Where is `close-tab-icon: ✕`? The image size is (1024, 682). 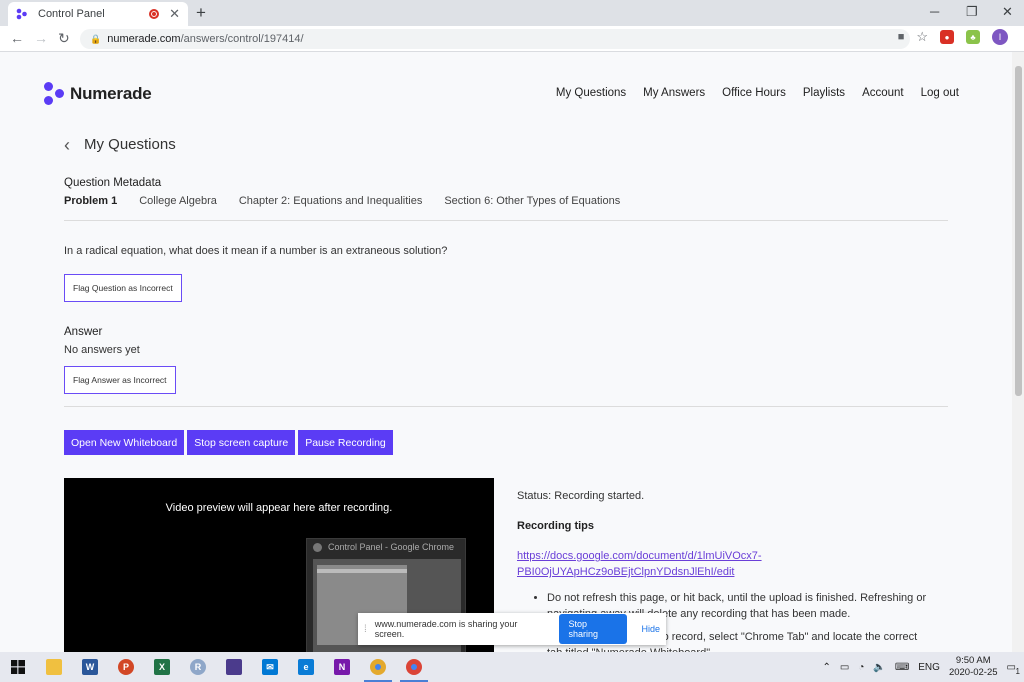
close-tab-icon: ✕ is located at coordinates (174, 14).